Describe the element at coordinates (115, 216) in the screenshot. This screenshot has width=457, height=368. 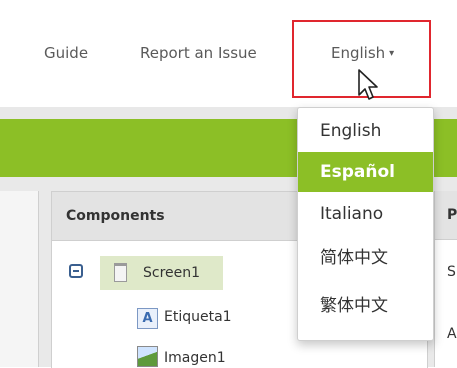
I see `components-title: Components` at that location.